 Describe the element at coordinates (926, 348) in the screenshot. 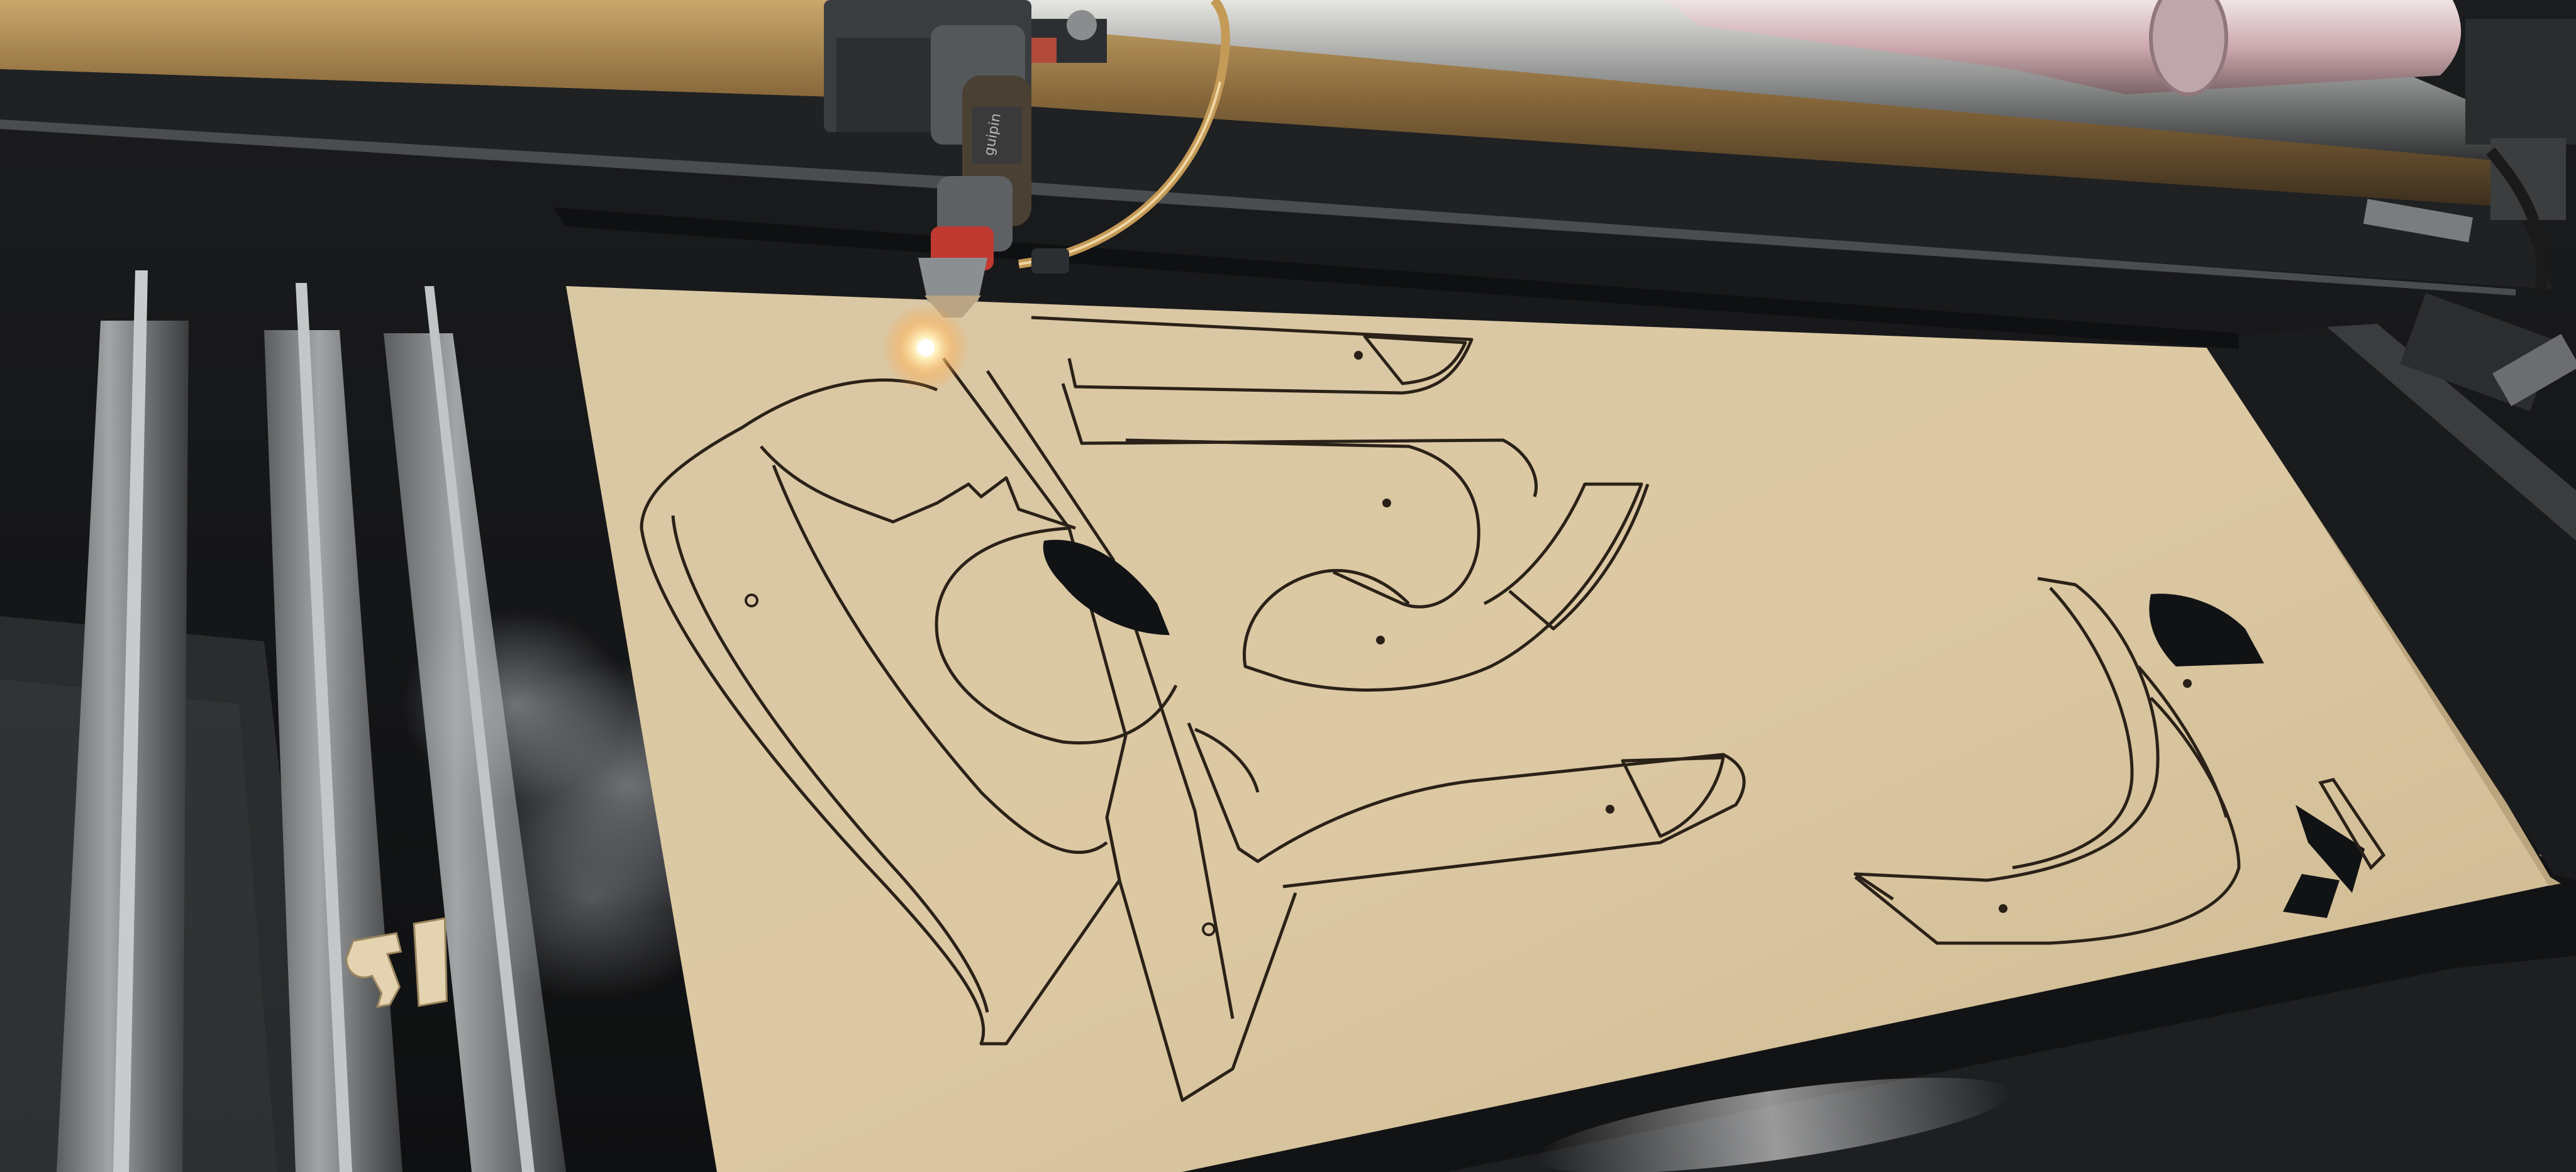

I see `laser-spot` at that location.